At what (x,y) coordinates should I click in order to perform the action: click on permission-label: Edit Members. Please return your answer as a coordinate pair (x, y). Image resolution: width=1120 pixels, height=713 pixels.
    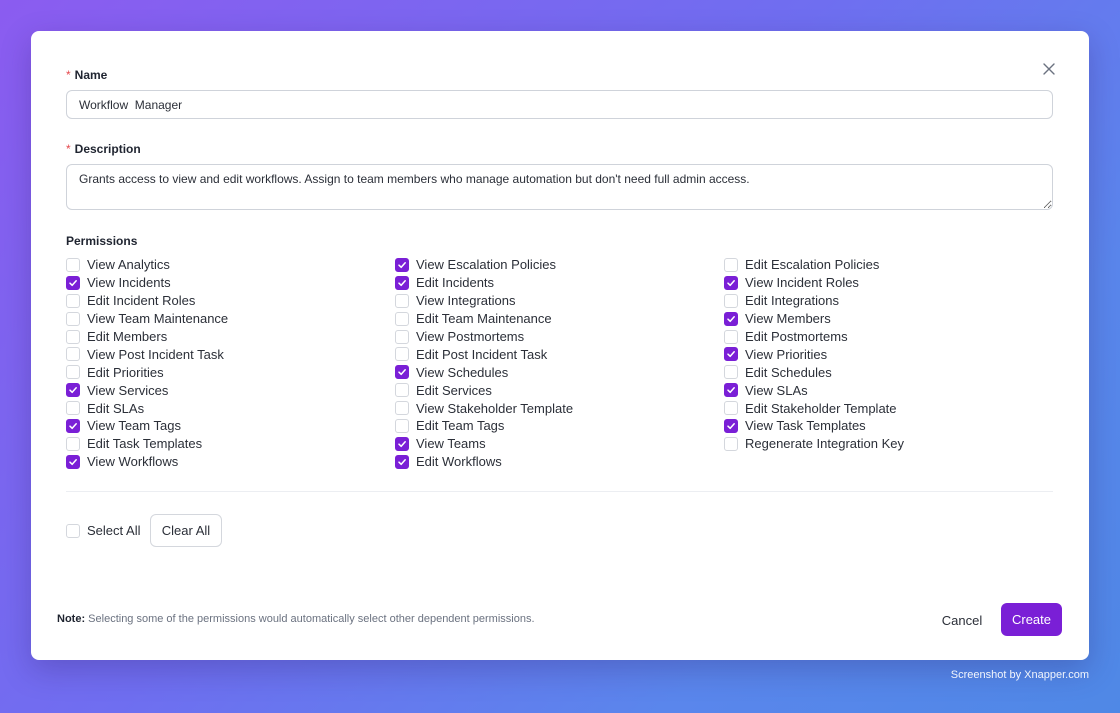
    Looking at the image, I should click on (127, 336).